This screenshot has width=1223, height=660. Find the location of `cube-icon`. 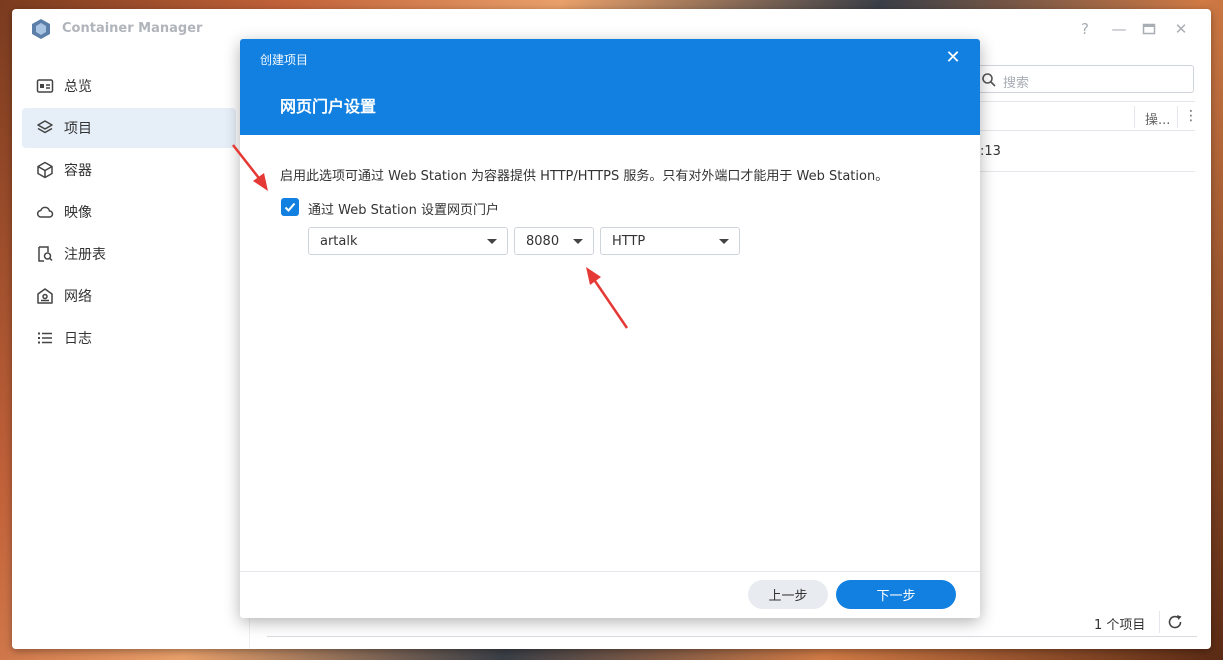

cube-icon is located at coordinates (45, 170).